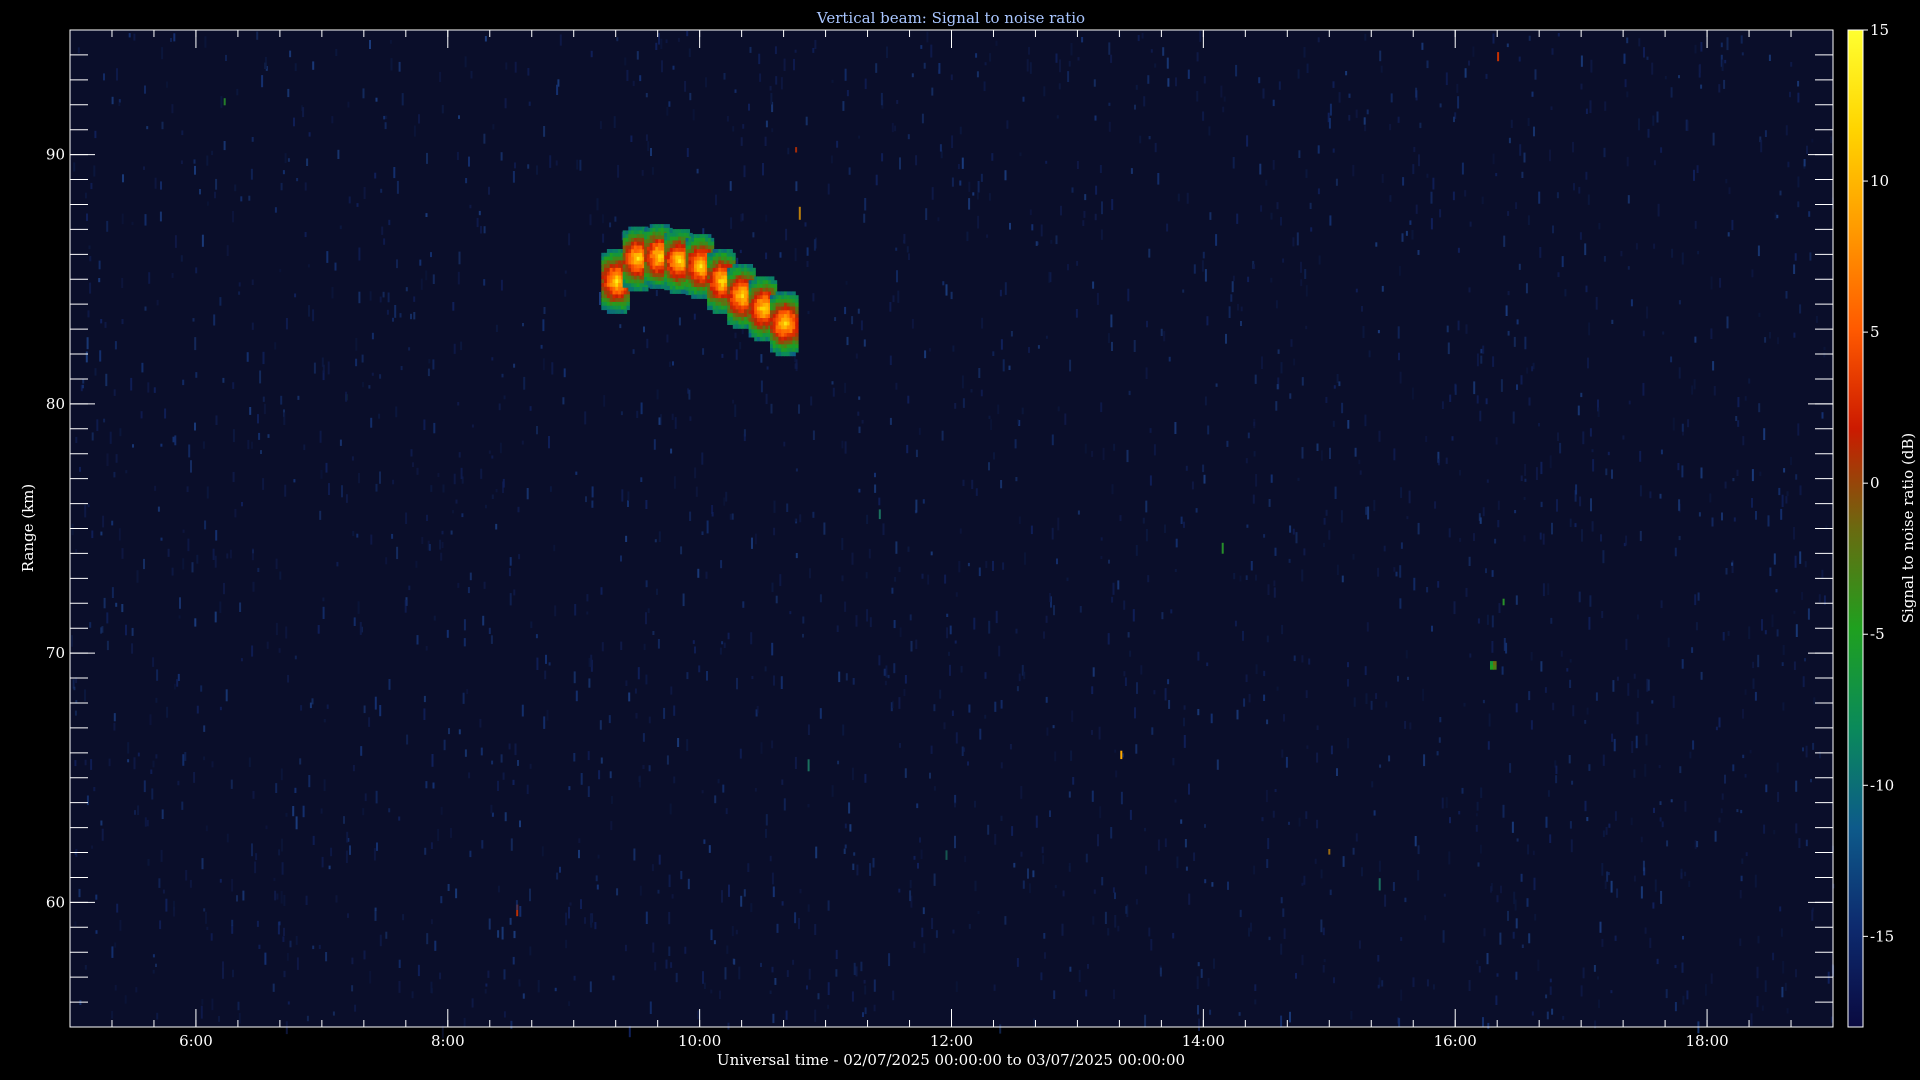 The height and width of the screenshot is (1080, 1920). I want to click on colorbar-tick-label: -5, so click(1877, 634).